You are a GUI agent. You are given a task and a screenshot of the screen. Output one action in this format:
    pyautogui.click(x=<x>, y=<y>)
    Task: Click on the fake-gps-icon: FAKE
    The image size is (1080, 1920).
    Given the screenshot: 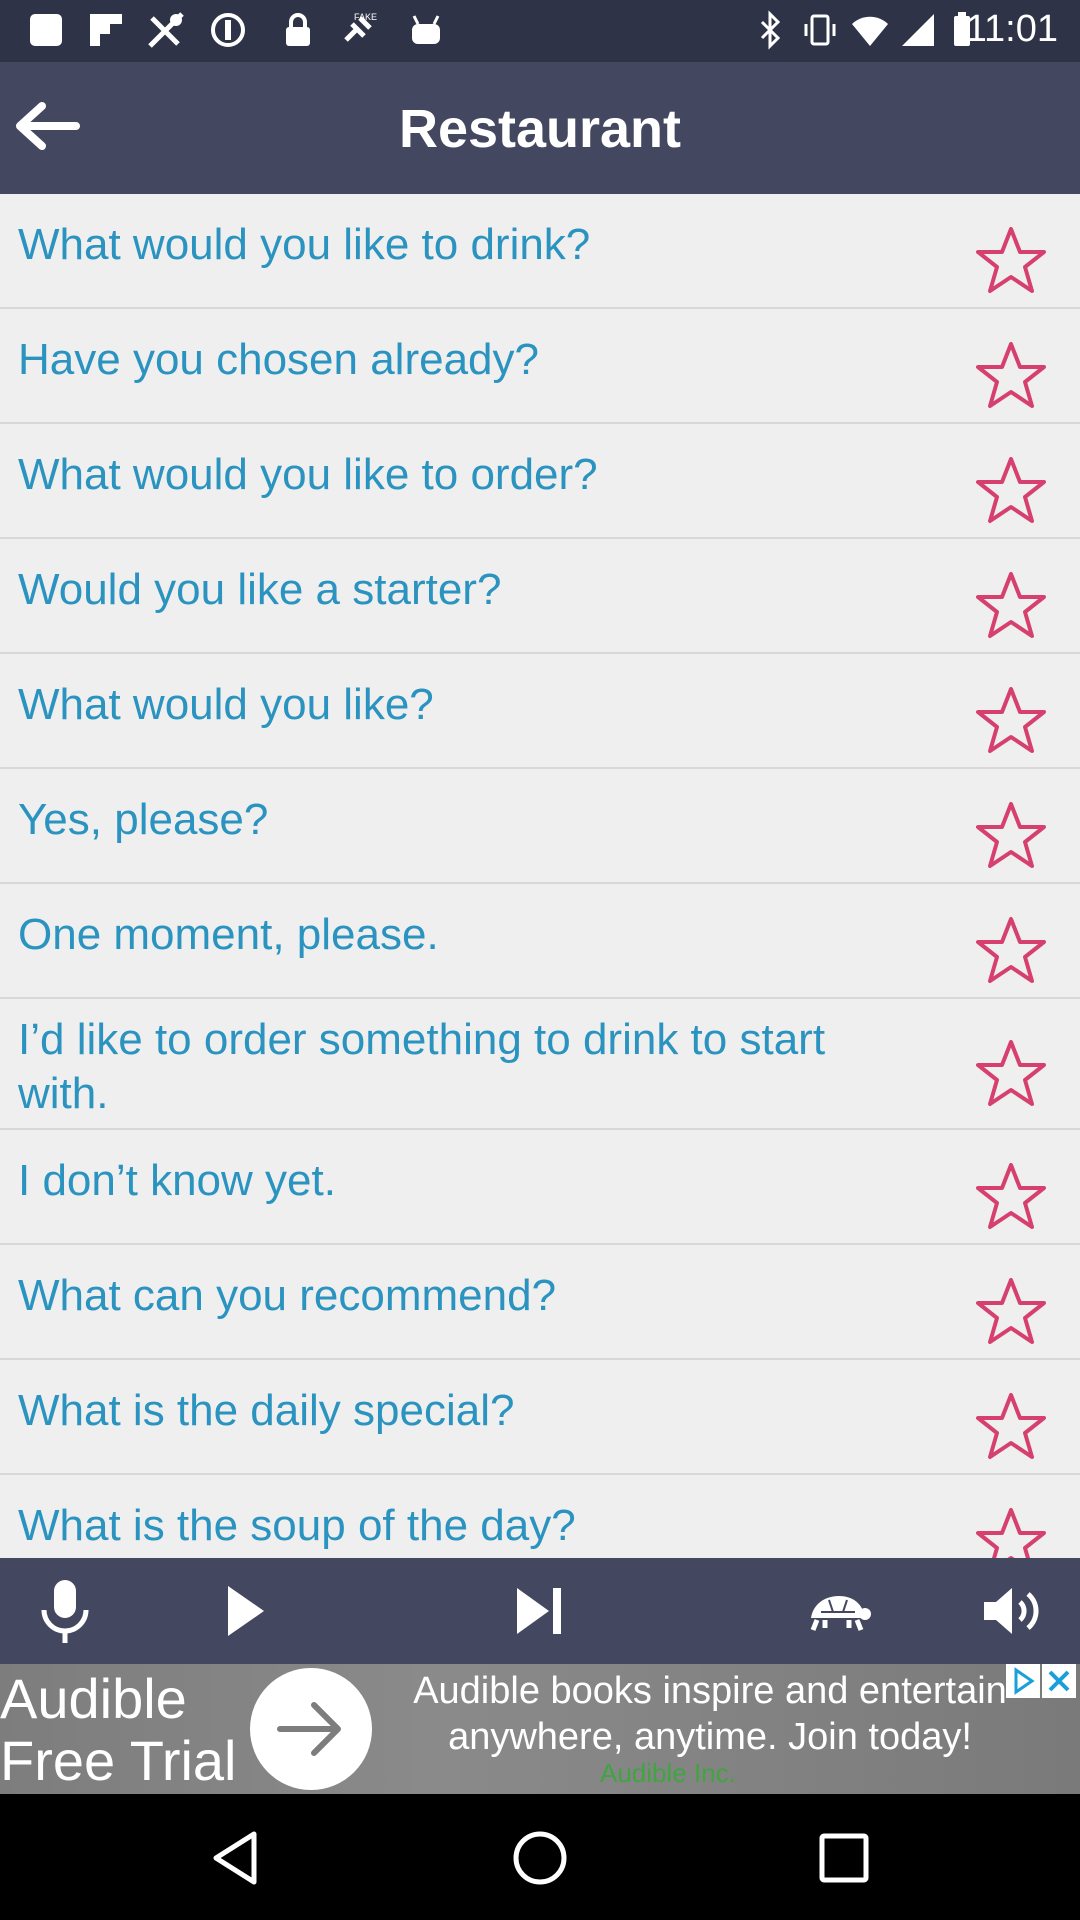 What is the action you would take?
    pyautogui.click(x=360, y=27)
    